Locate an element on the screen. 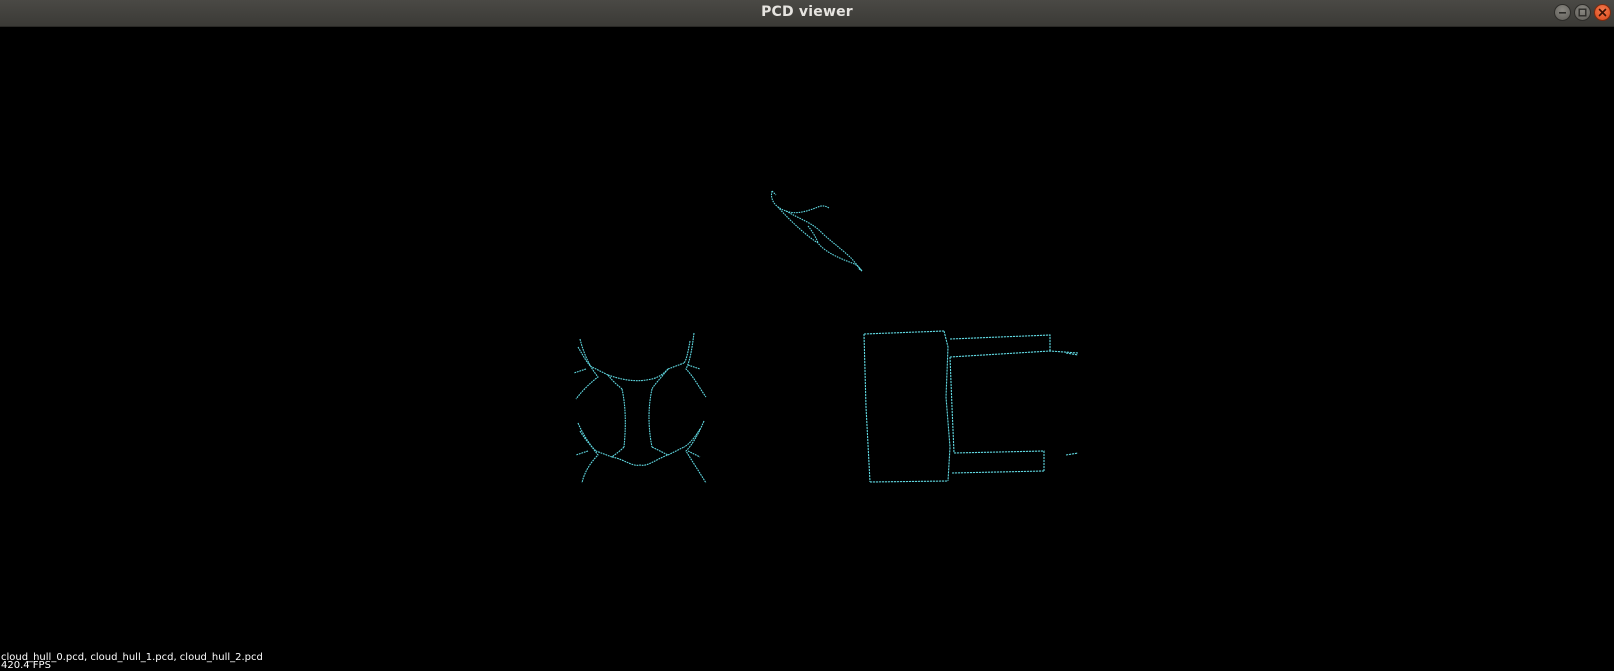  maximize-icon is located at coordinates (1582, 12).